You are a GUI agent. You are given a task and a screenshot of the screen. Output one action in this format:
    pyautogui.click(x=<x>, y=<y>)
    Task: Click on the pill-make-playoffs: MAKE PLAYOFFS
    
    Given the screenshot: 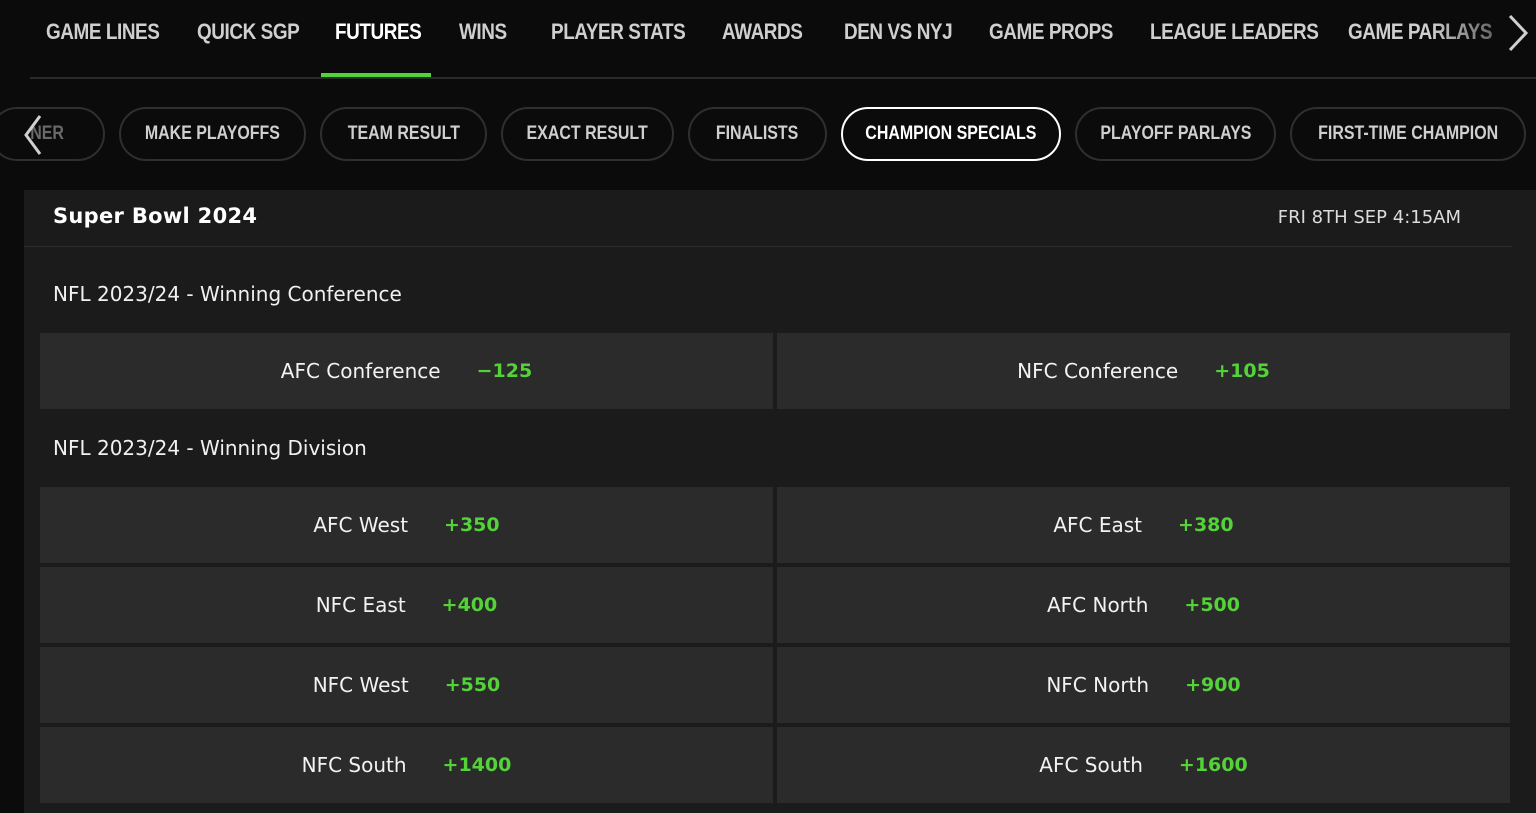 What is the action you would take?
    pyautogui.click(x=212, y=134)
    